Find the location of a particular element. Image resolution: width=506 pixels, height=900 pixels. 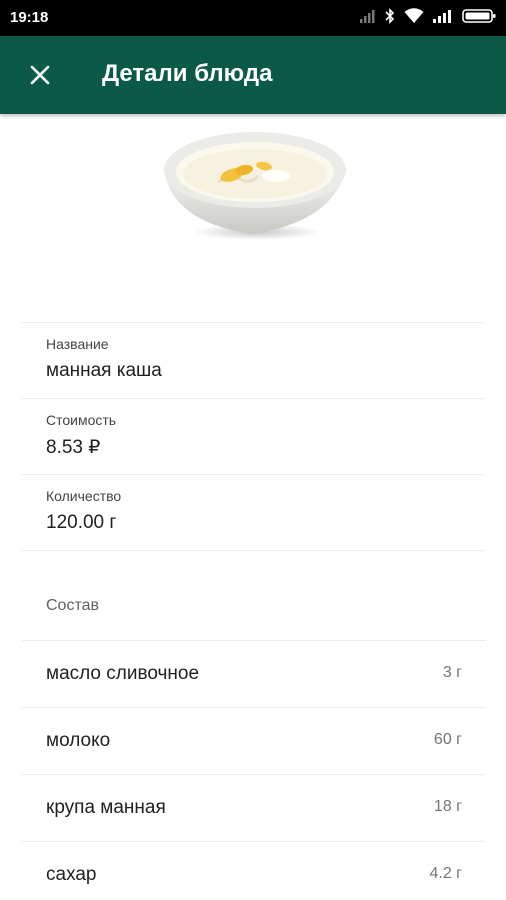

dish-name-value: манная каша is located at coordinates (104, 370).